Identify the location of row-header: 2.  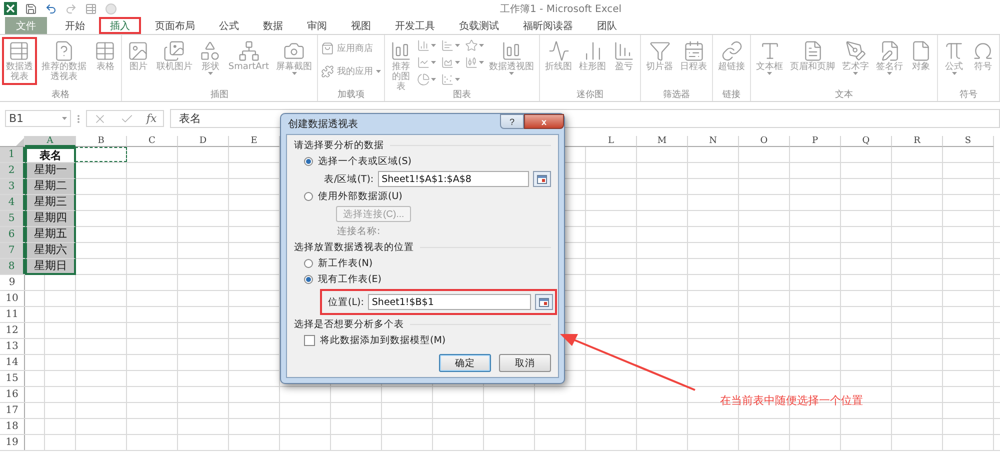
(12, 170).